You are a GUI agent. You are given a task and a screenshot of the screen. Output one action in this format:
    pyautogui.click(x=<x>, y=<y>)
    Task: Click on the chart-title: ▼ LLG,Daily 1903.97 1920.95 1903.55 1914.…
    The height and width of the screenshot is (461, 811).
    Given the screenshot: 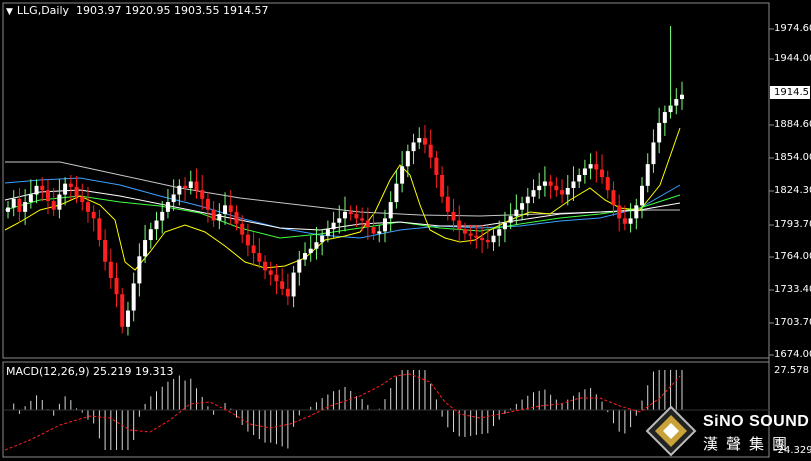 What is the action you would take?
    pyautogui.click(x=137, y=10)
    